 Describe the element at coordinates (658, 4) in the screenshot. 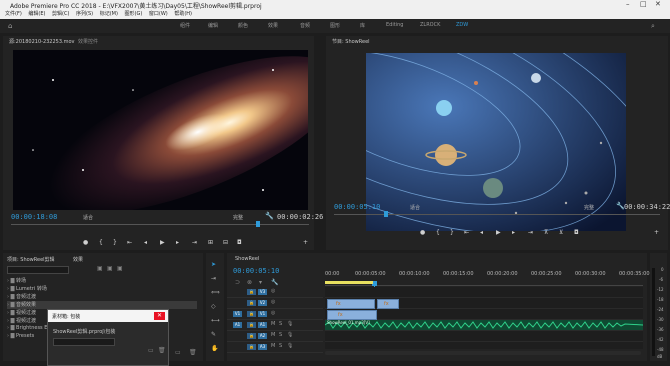

I see `close-icon: ✕` at that location.